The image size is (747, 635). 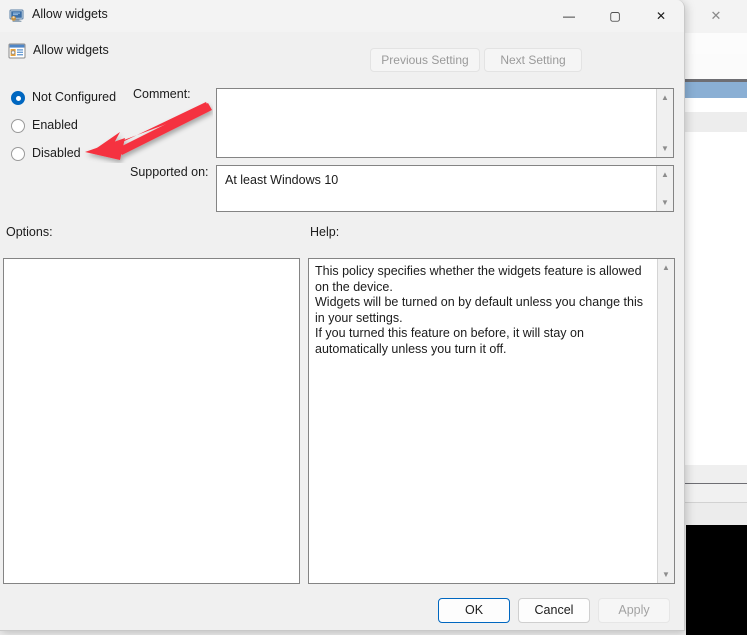 What do you see at coordinates (18, 154) in the screenshot?
I see `radio-disabled-indicator` at bounding box center [18, 154].